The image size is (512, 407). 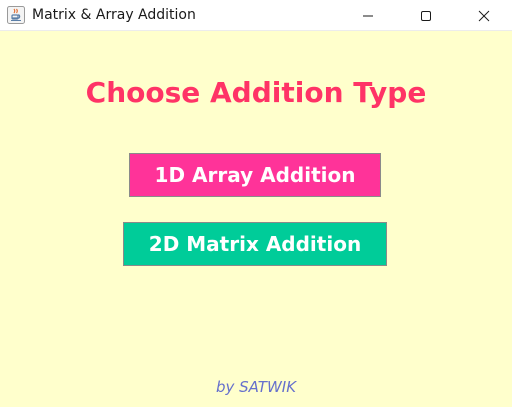 I want to click on maximize-icon, so click(x=426, y=15).